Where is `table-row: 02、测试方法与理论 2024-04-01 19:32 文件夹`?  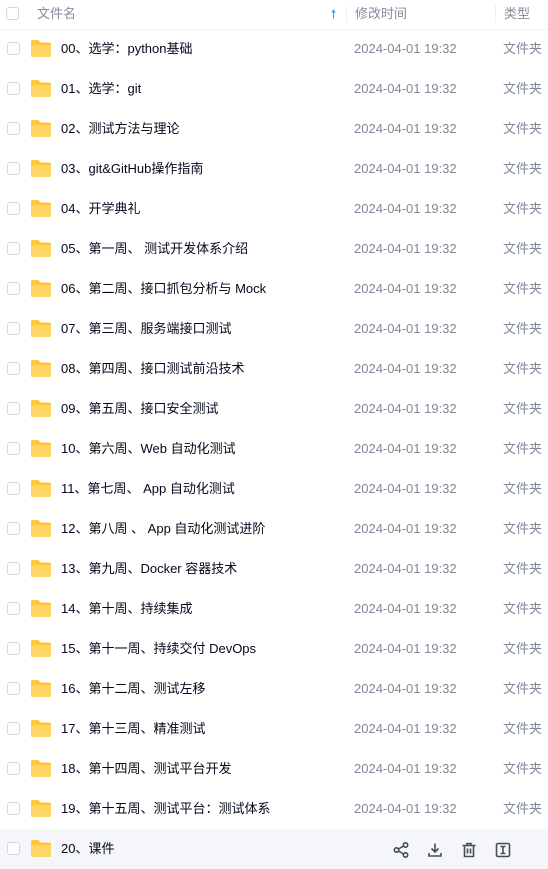 table-row: 02、测试方法与理论 2024-04-01 19:32 文件夹 is located at coordinates (274, 129).